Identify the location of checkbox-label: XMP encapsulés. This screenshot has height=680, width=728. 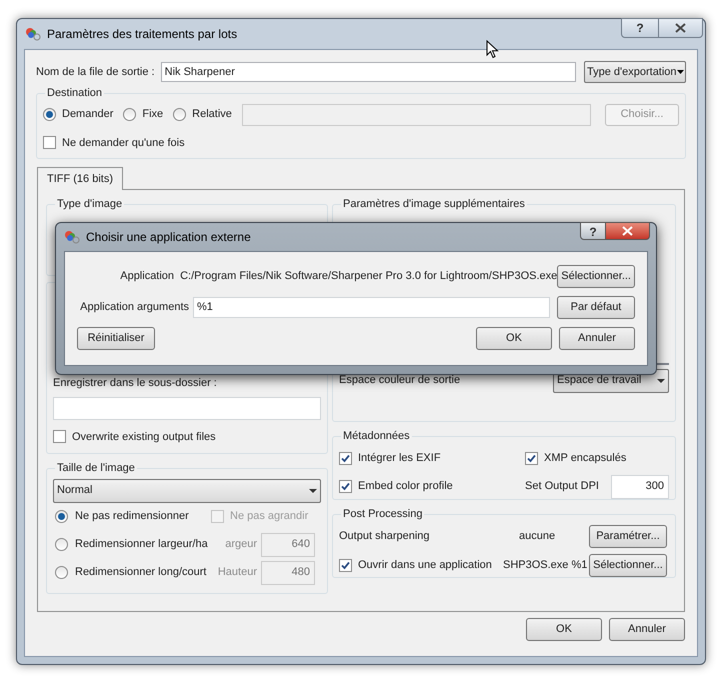
(585, 458).